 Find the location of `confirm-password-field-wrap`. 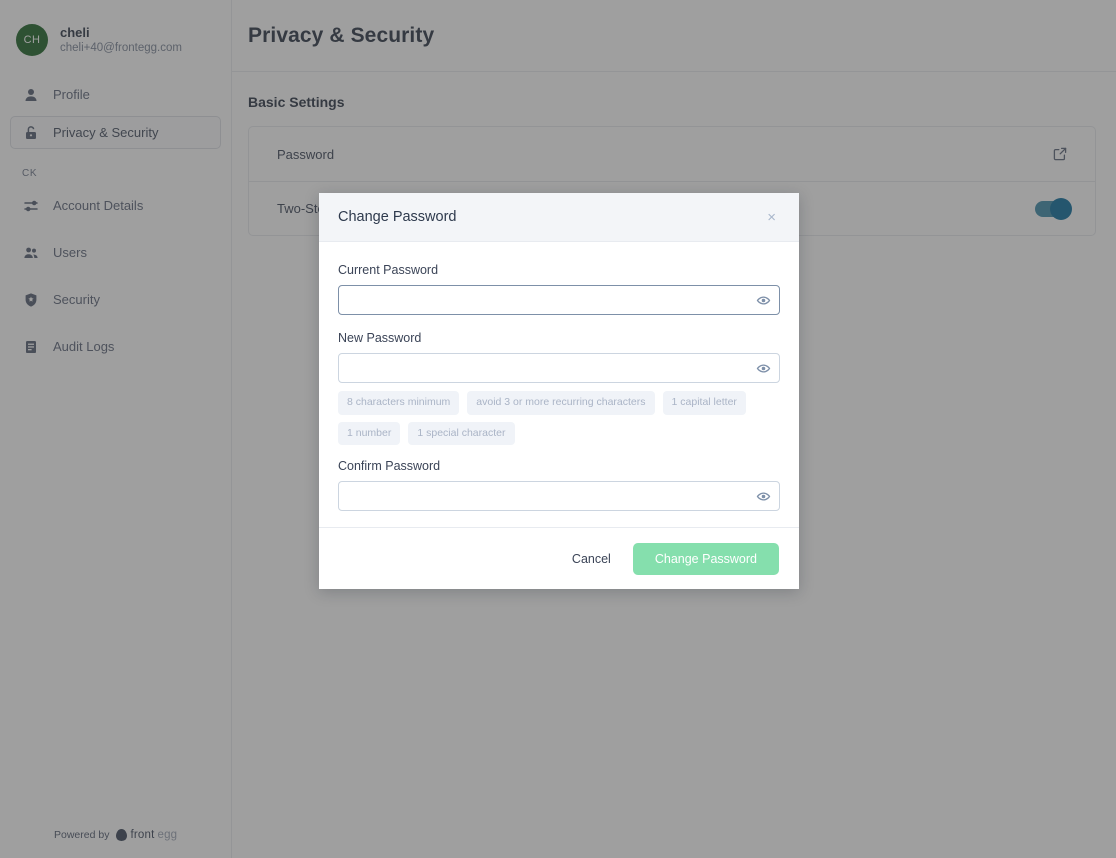

confirm-password-field-wrap is located at coordinates (559, 496).